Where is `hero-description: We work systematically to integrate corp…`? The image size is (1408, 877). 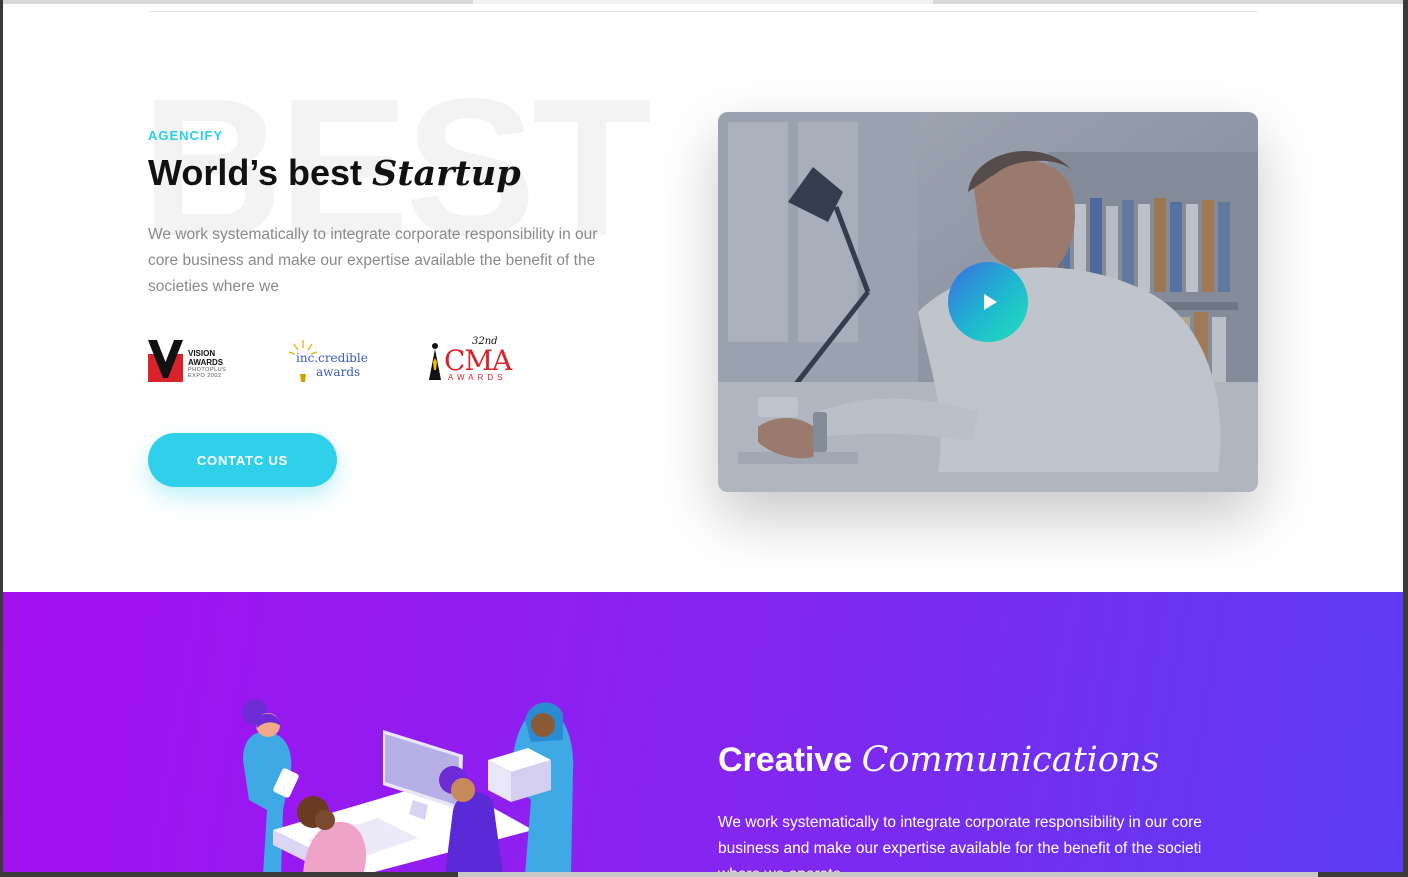 hero-description: We work systematically to integrate corp… is located at coordinates (373, 260).